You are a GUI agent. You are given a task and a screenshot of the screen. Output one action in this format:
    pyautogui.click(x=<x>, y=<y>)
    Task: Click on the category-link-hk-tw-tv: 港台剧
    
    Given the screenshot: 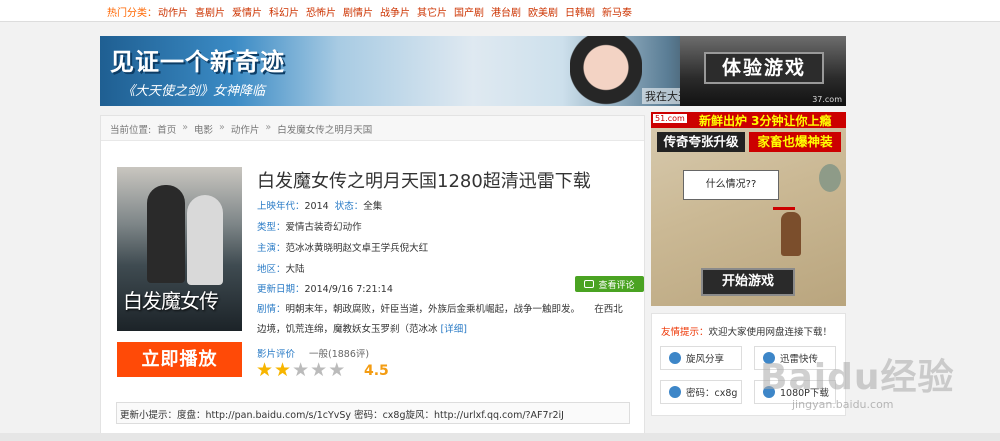 What is the action you would take?
    pyautogui.click(x=506, y=11)
    